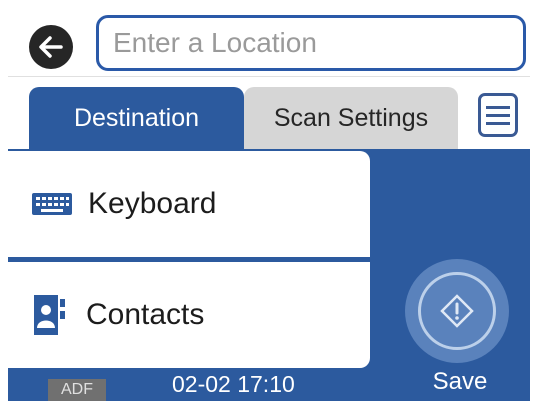 The width and height of the screenshot is (538, 409). I want to click on start-diamond-icon, so click(457, 311).